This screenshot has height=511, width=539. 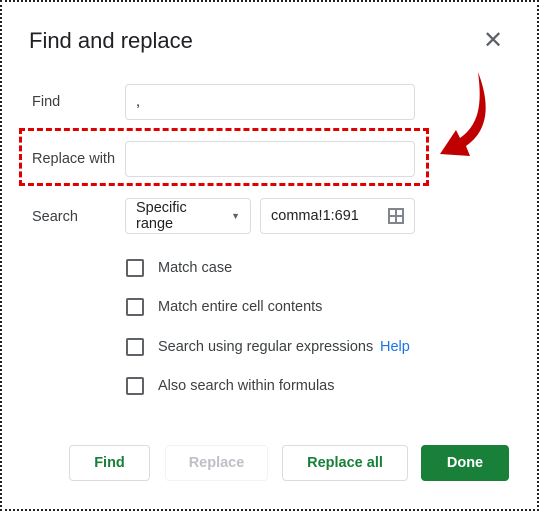 I want to click on find-button: Find, so click(x=109, y=463).